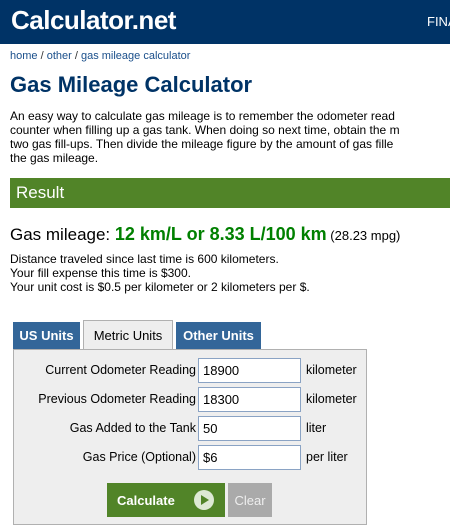 The image size is (450, 525). I want to click on result-heading: Result, so click(230, 193).